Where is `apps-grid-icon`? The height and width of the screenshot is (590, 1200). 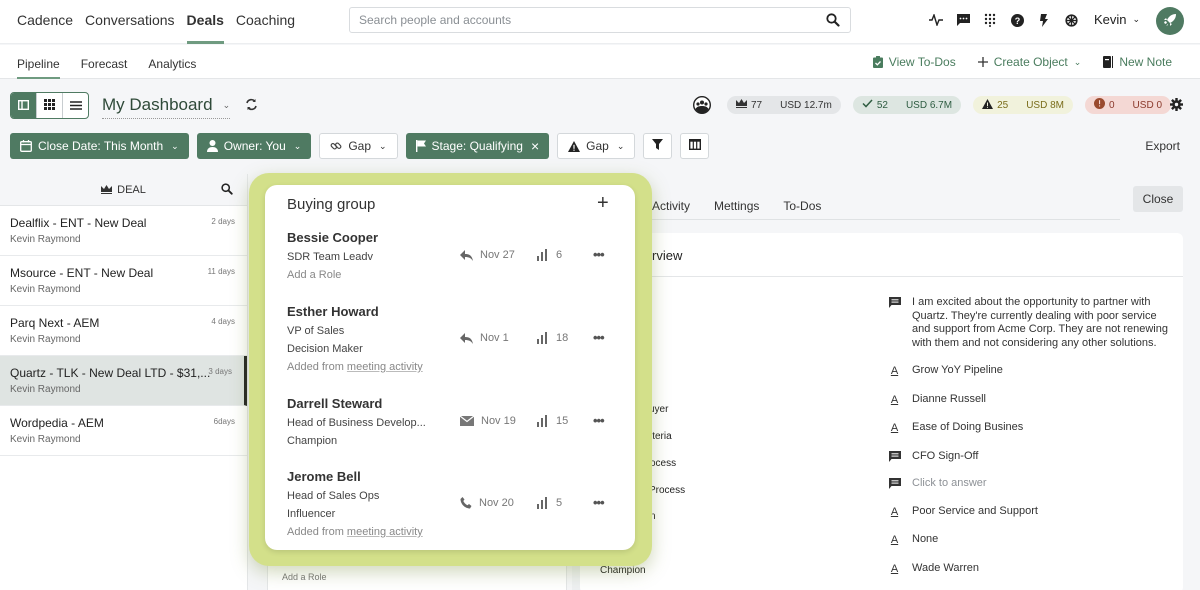 apps-grid-icon is located at coordinates (990, 20).